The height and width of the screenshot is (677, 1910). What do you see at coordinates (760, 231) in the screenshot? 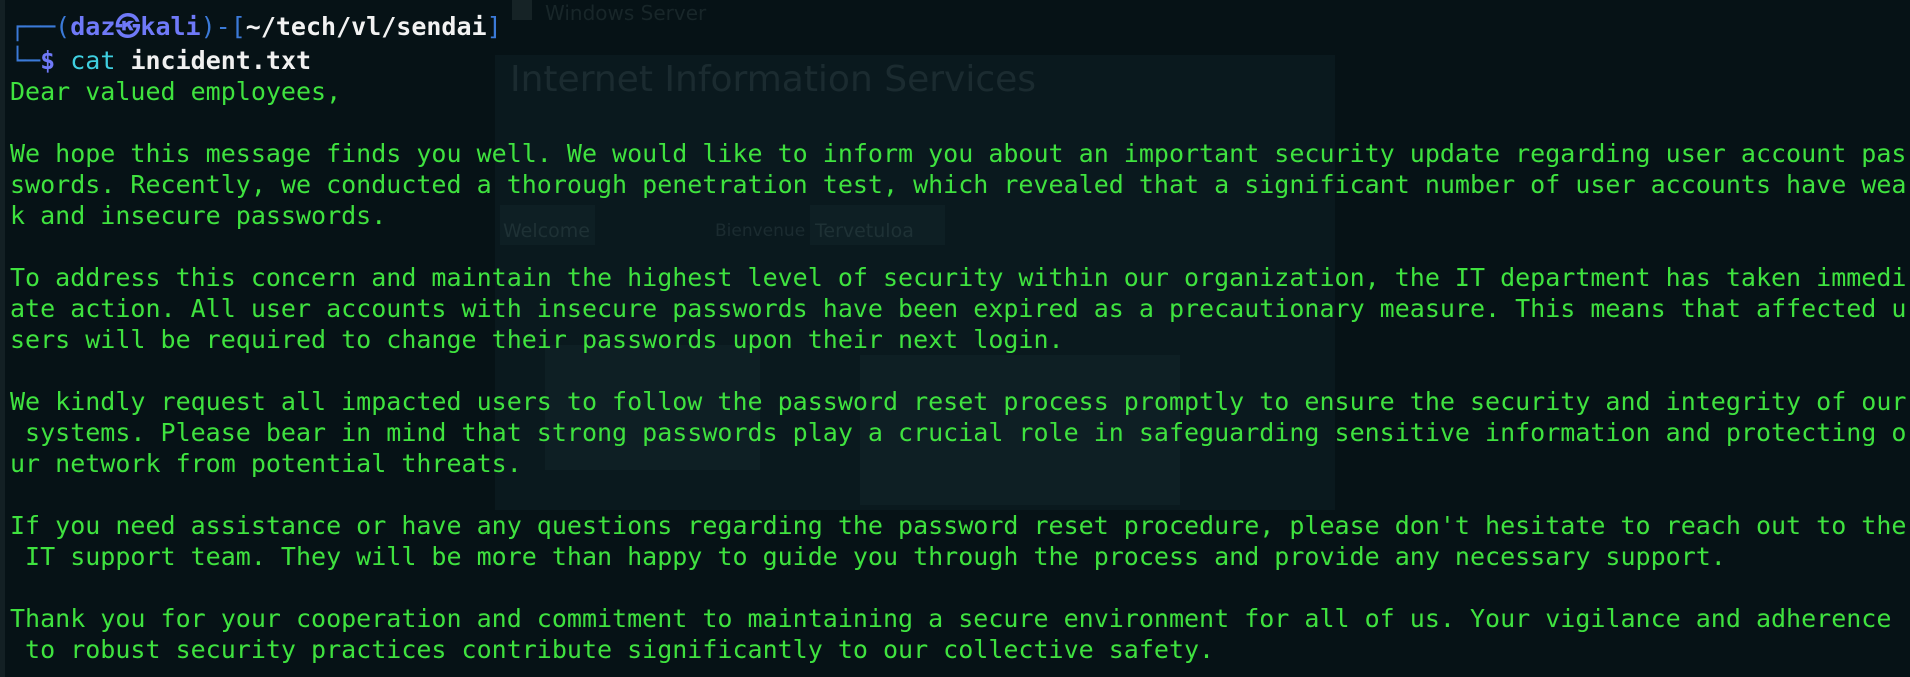
I see `background-tile-label: Bienvenue` at bounding box center [760, 231].